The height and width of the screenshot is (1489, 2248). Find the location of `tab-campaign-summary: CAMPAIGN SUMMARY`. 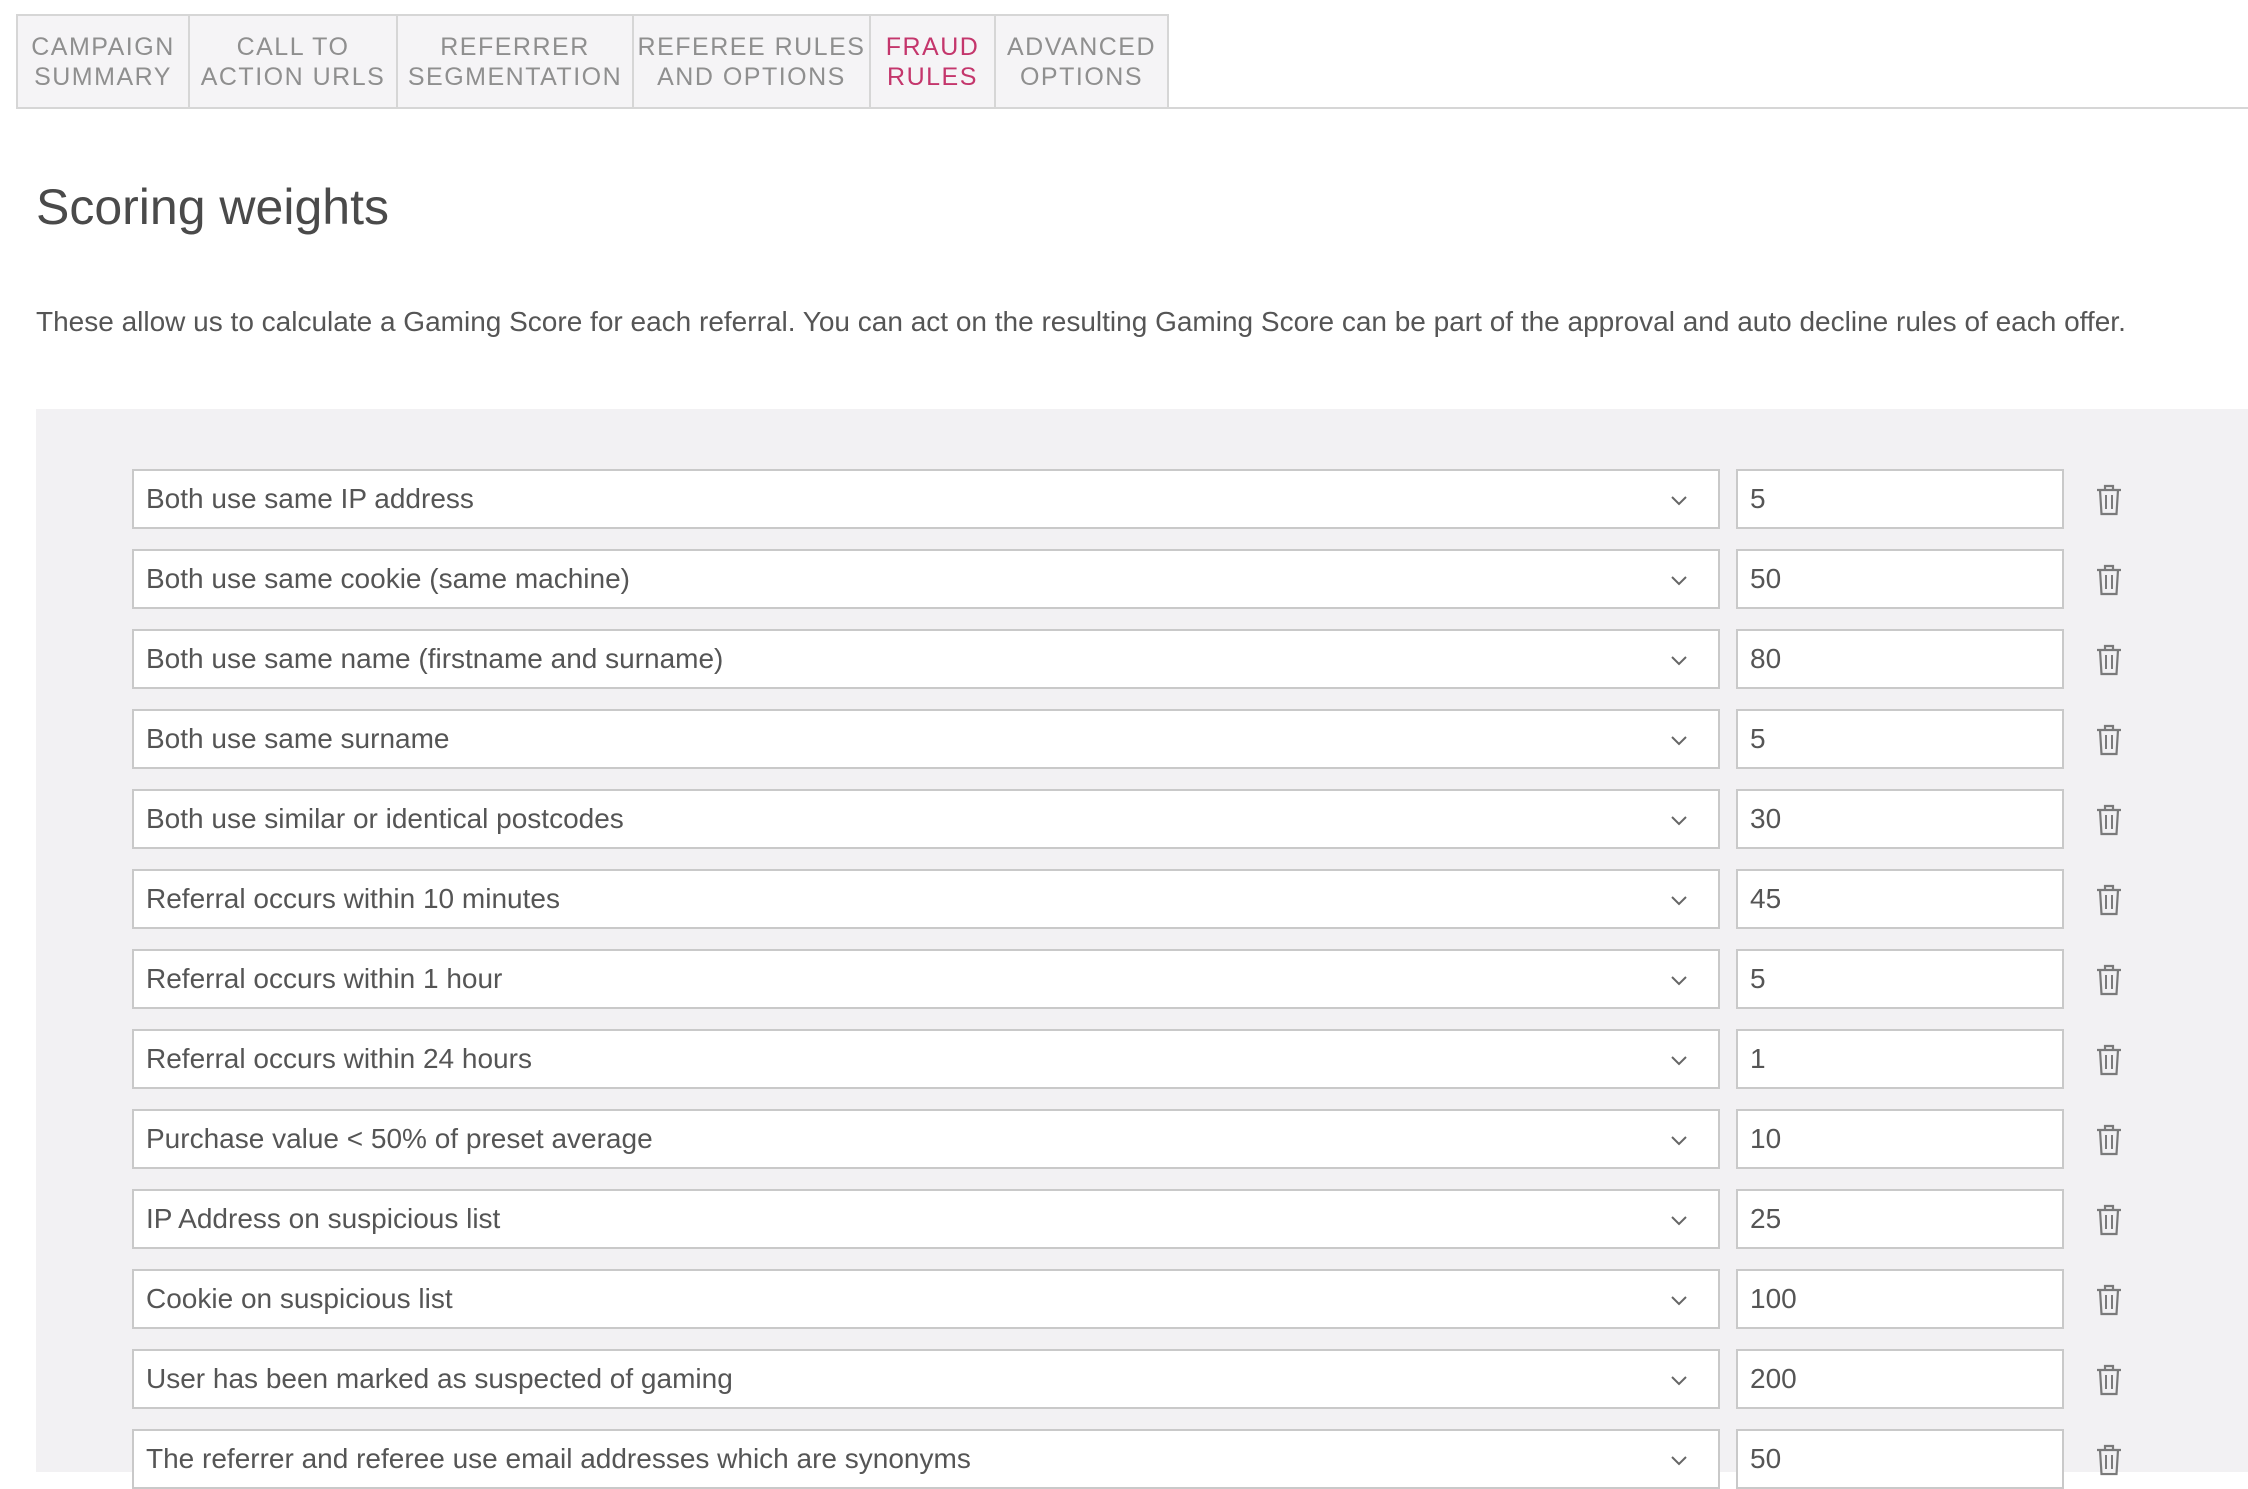

tab-campaign-summary: CAMPAIGN SUMMARY is located at coordinates (103, 61).